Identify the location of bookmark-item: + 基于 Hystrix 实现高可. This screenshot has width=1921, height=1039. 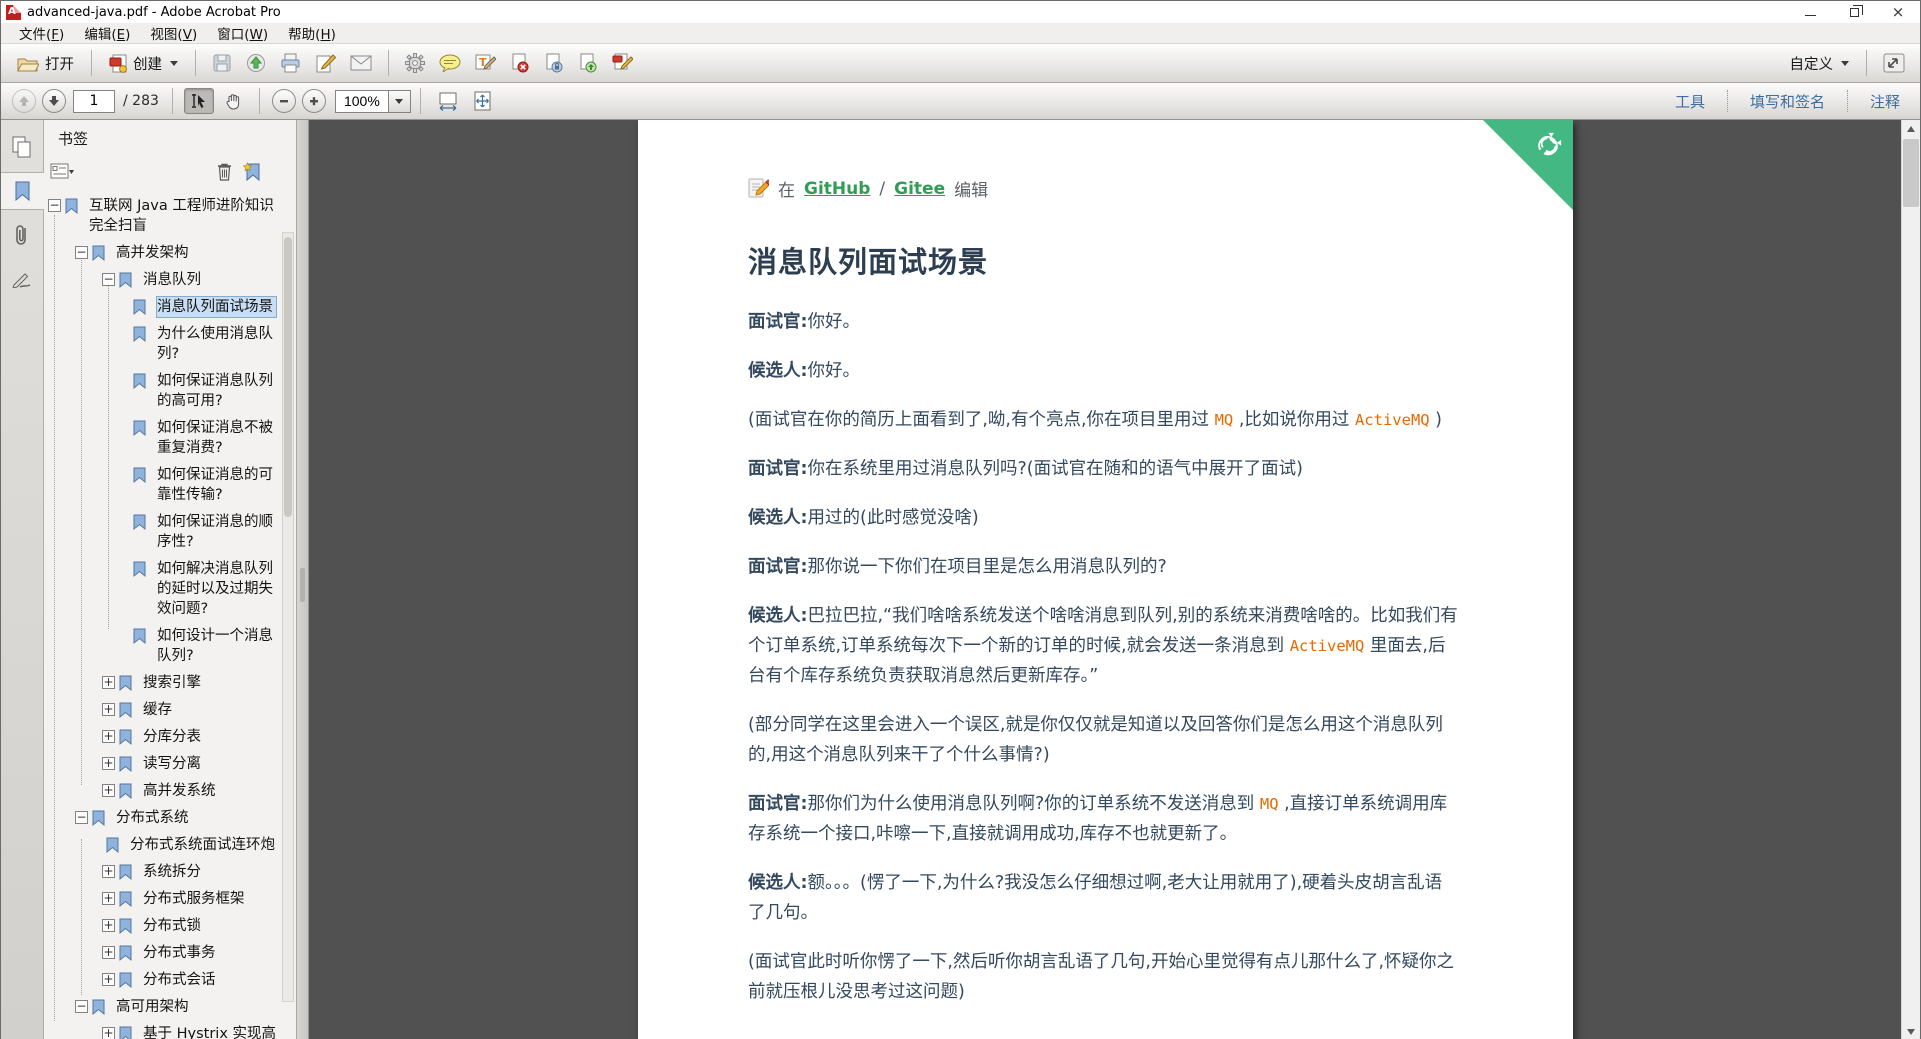
(170, 1030).